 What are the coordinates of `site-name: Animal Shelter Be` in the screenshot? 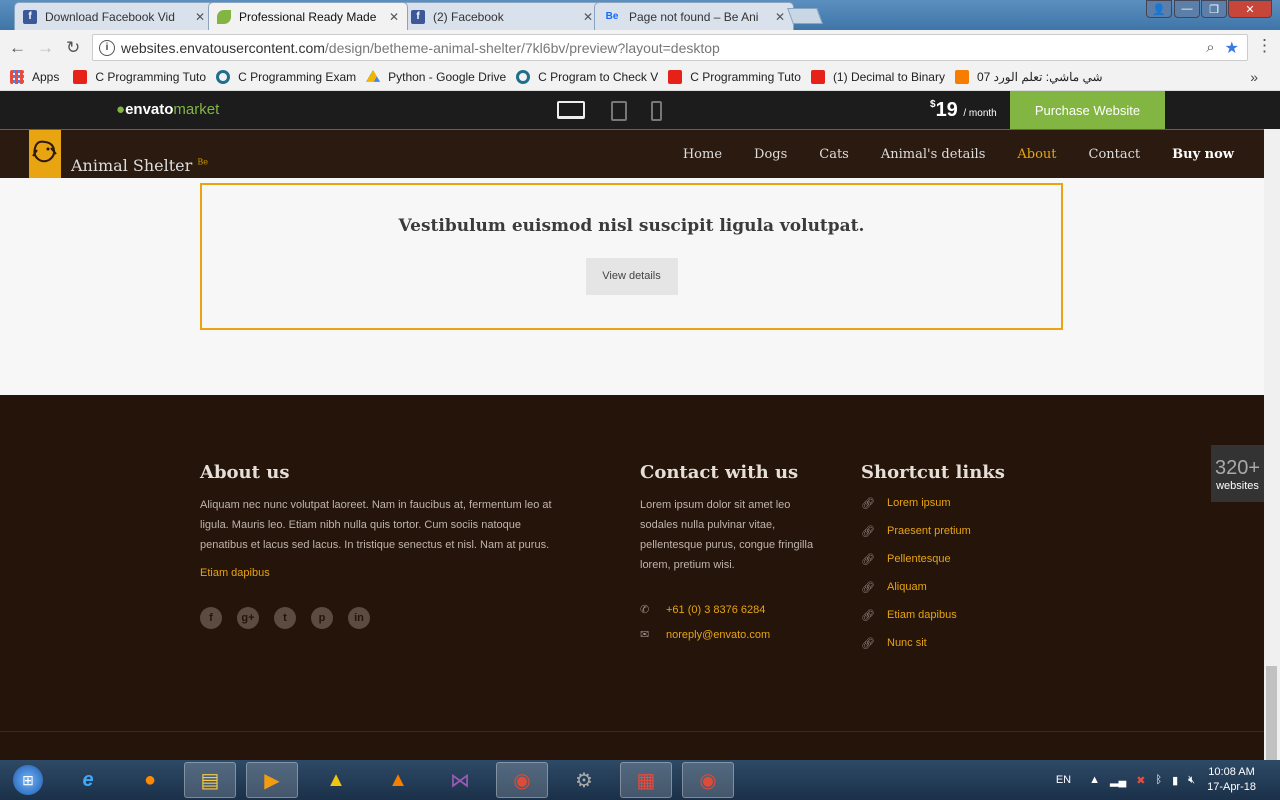 It's located at (139, 165).